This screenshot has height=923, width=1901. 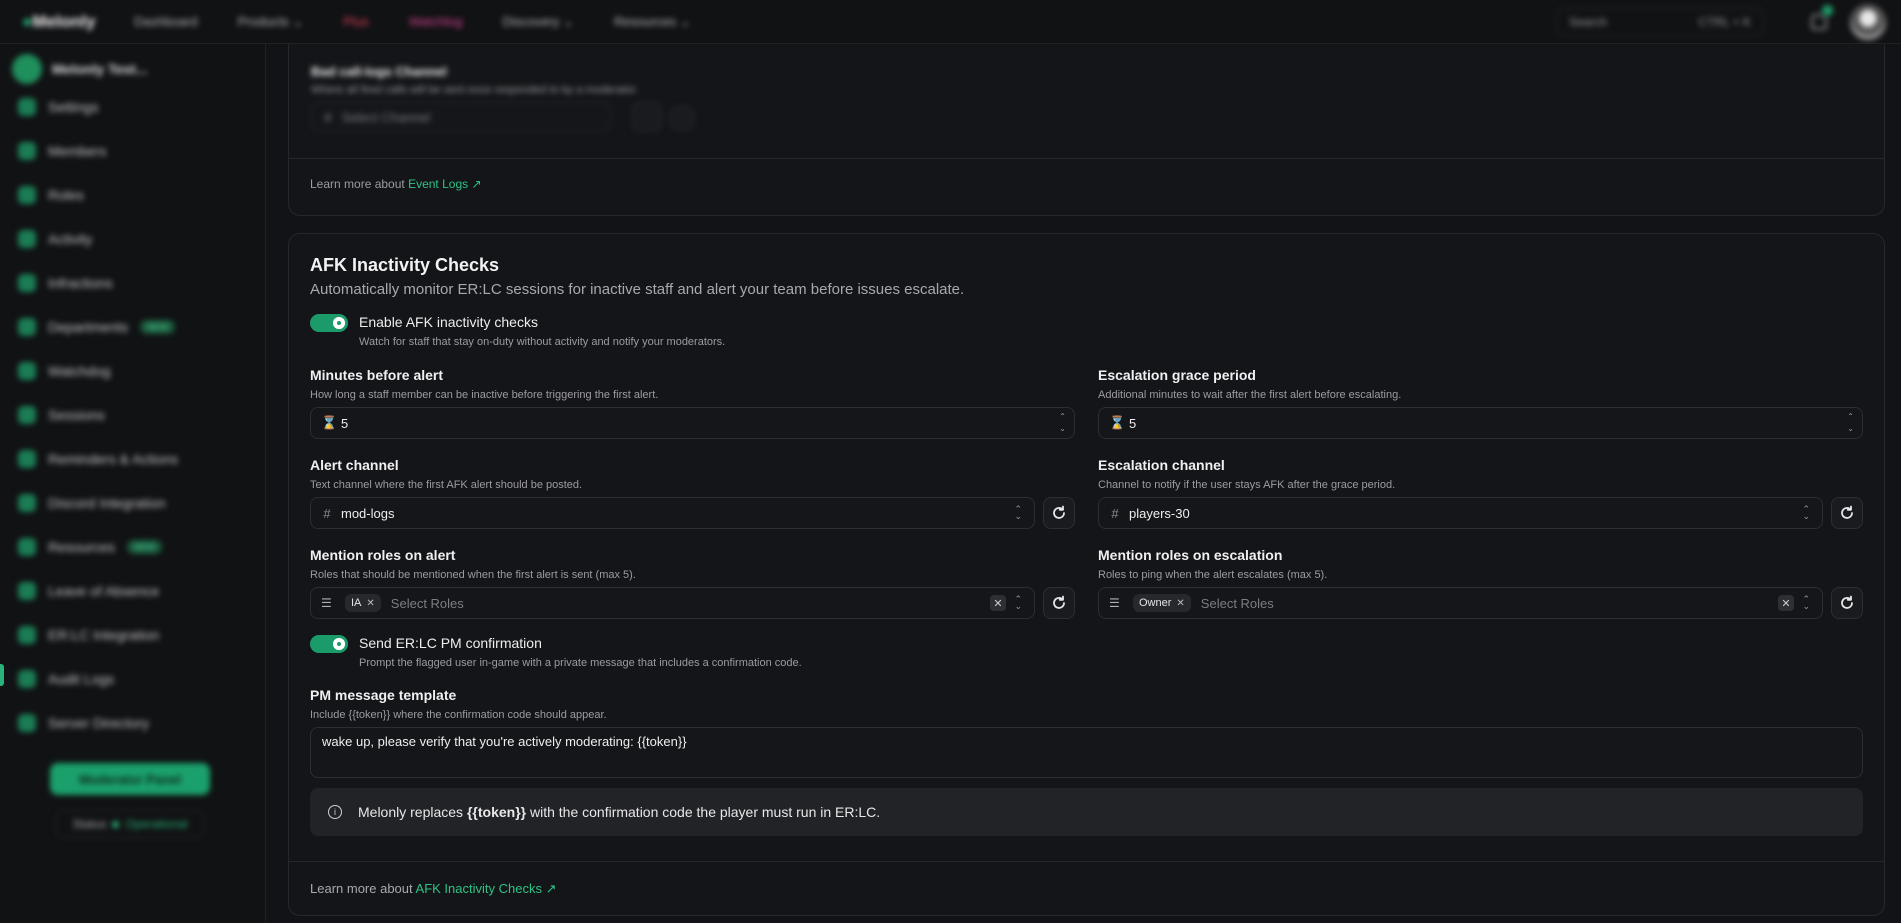 I want to click on refresh-esc-channel-button, so click(x=1847, y=513).